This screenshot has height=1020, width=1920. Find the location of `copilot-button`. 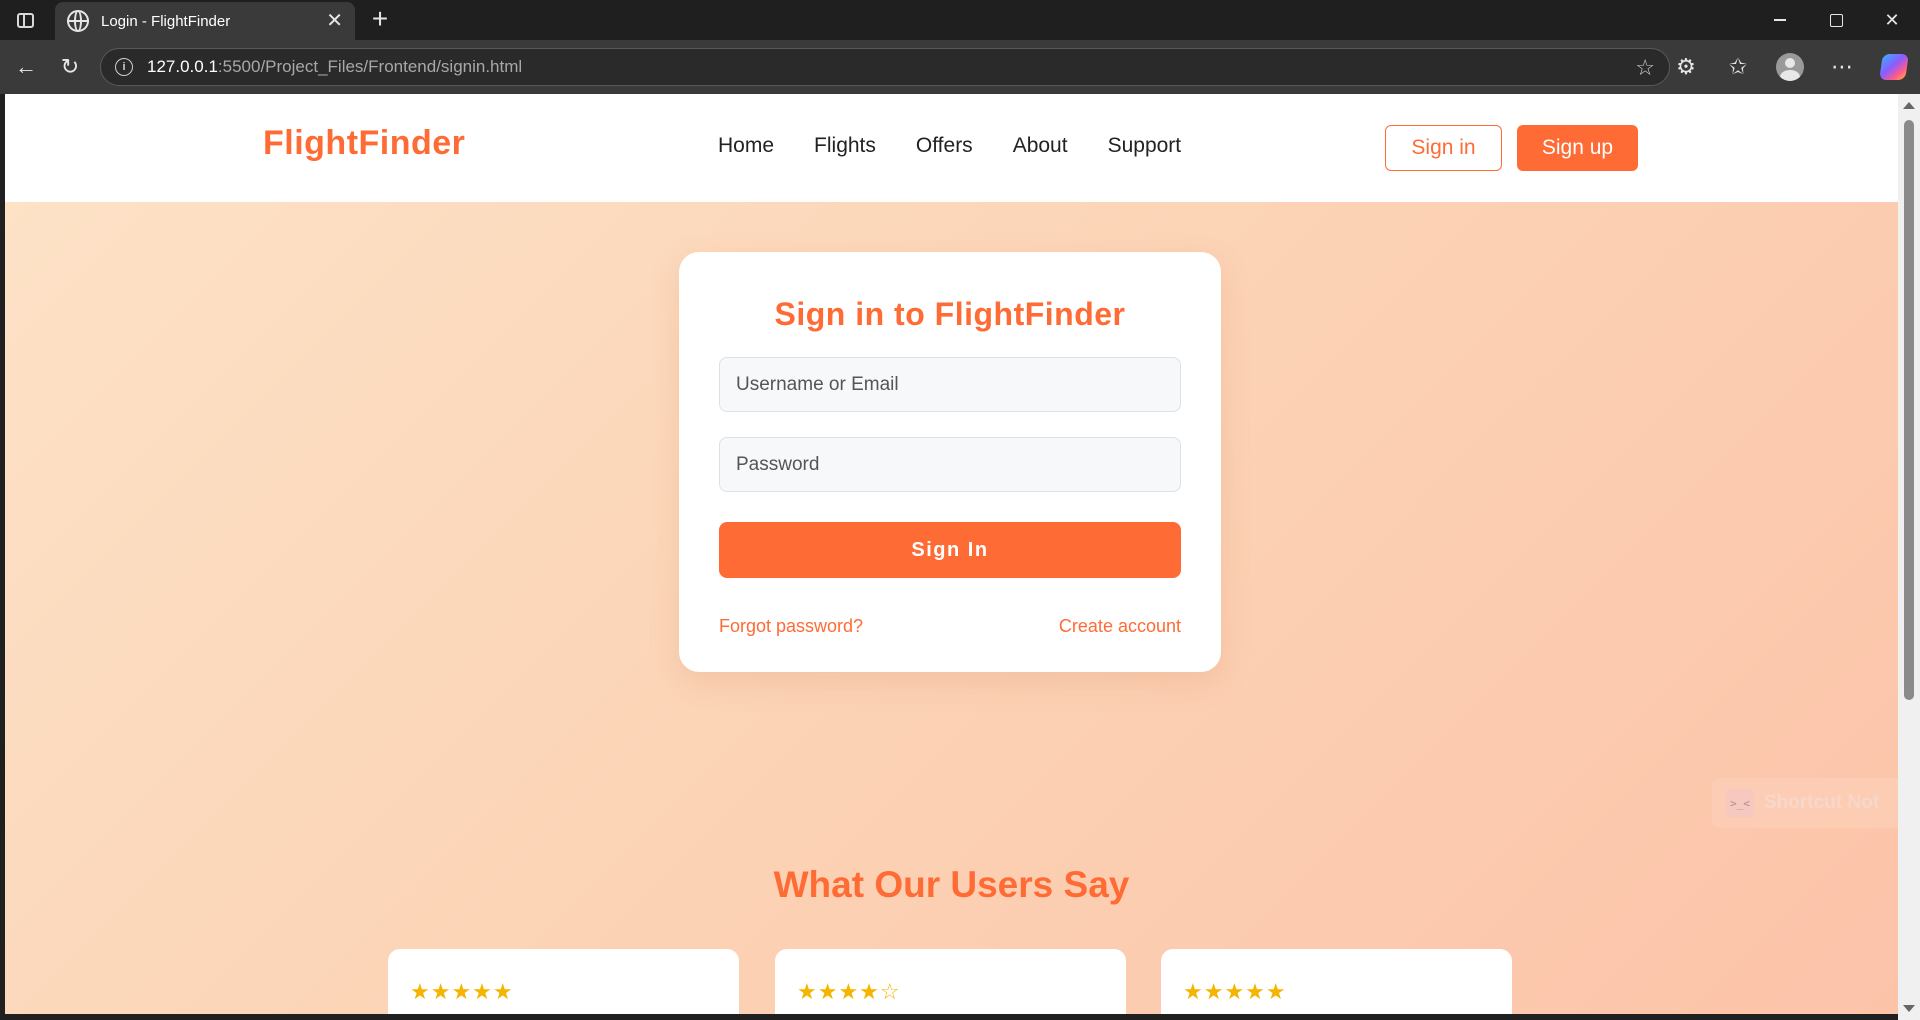

copilot-button is located at coordinates (1894, 67).